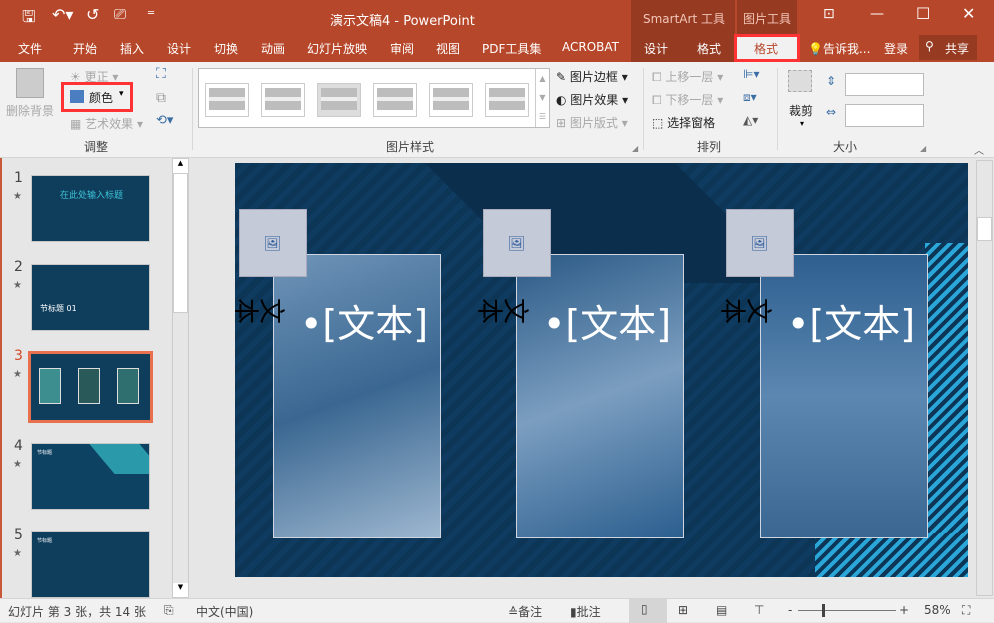  What do you see at coordinates (90, 297) in the screenshot?
I see `slide-thumbnail-2: 节标题 01` at bounding box center [90, 297].